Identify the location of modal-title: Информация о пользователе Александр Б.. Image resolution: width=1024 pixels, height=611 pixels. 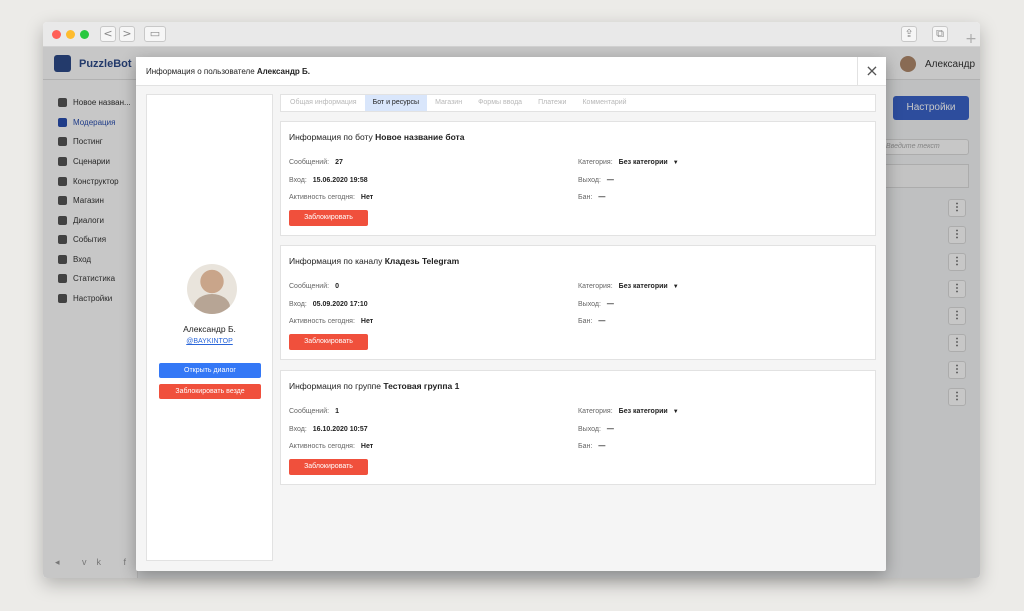
(228, 71).